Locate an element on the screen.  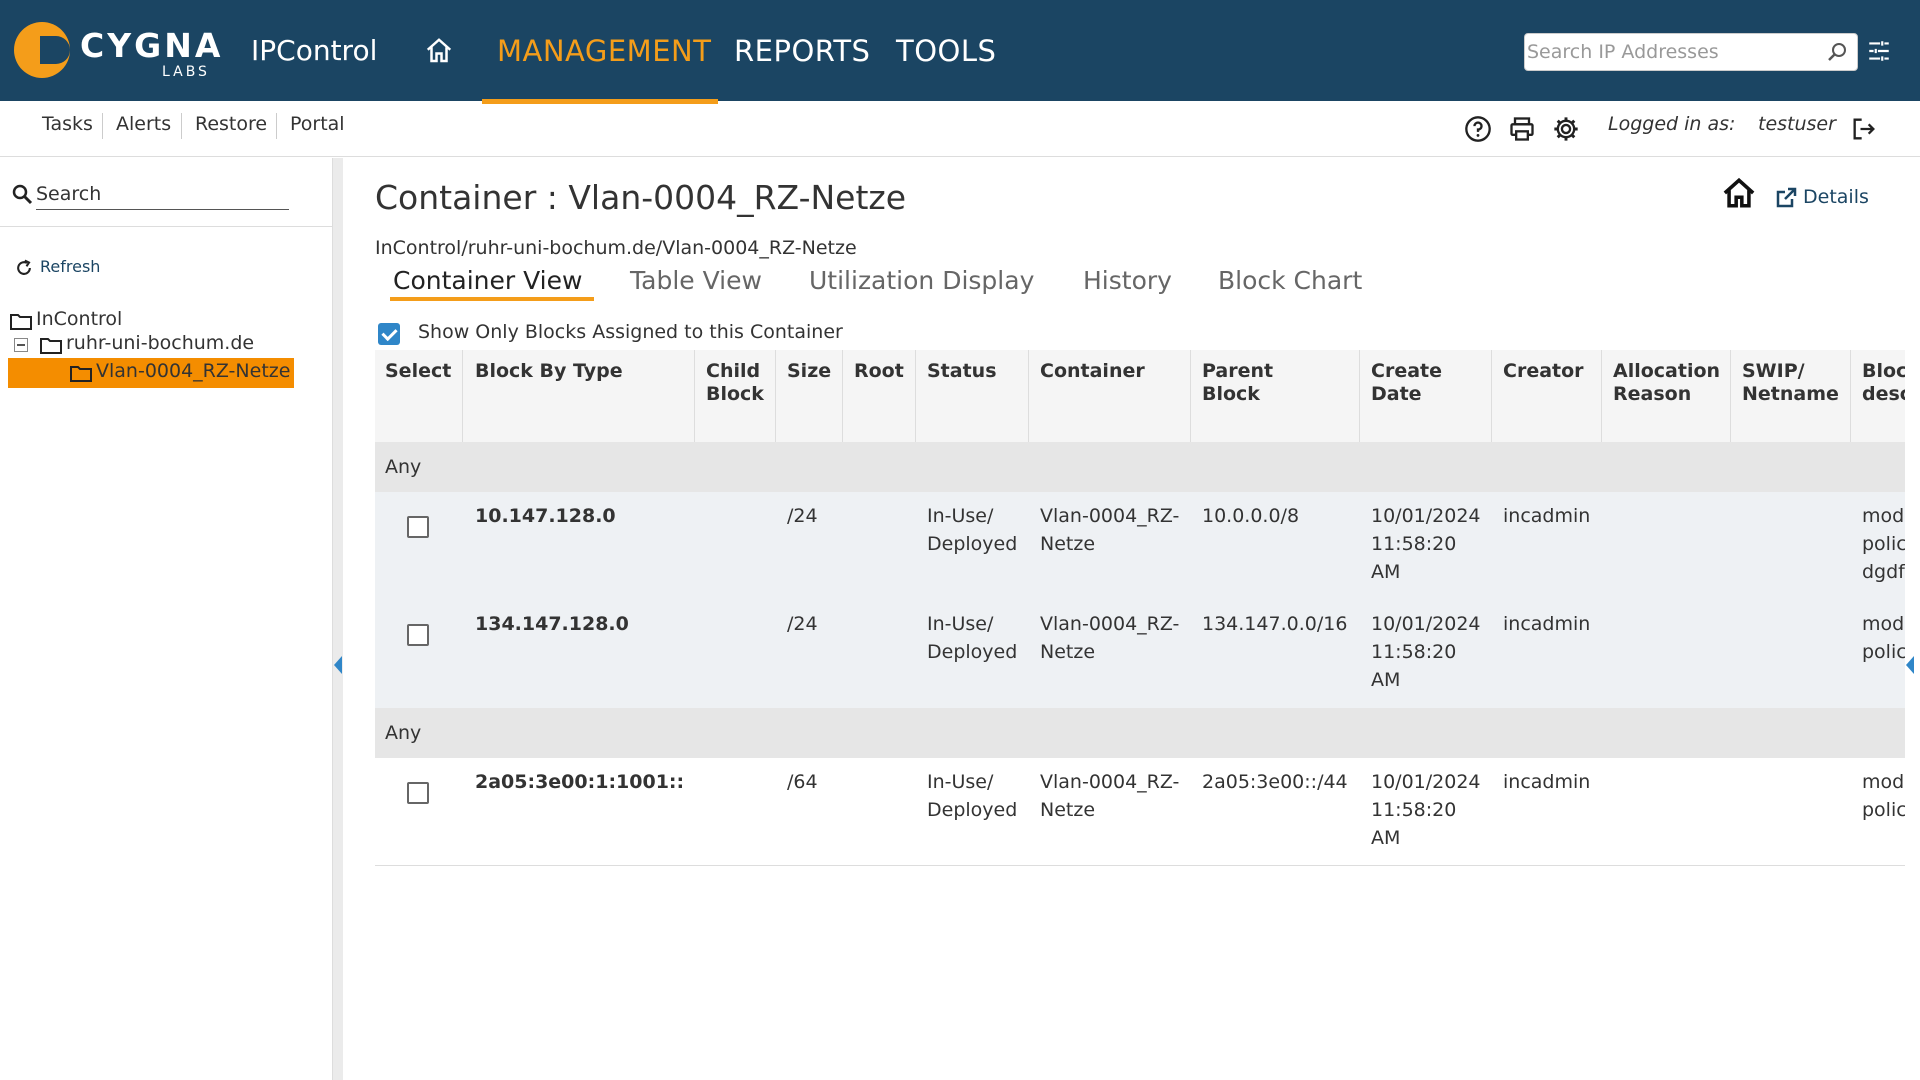
col-parent-block-line1: Parent is located at coordinates (1238, 371).